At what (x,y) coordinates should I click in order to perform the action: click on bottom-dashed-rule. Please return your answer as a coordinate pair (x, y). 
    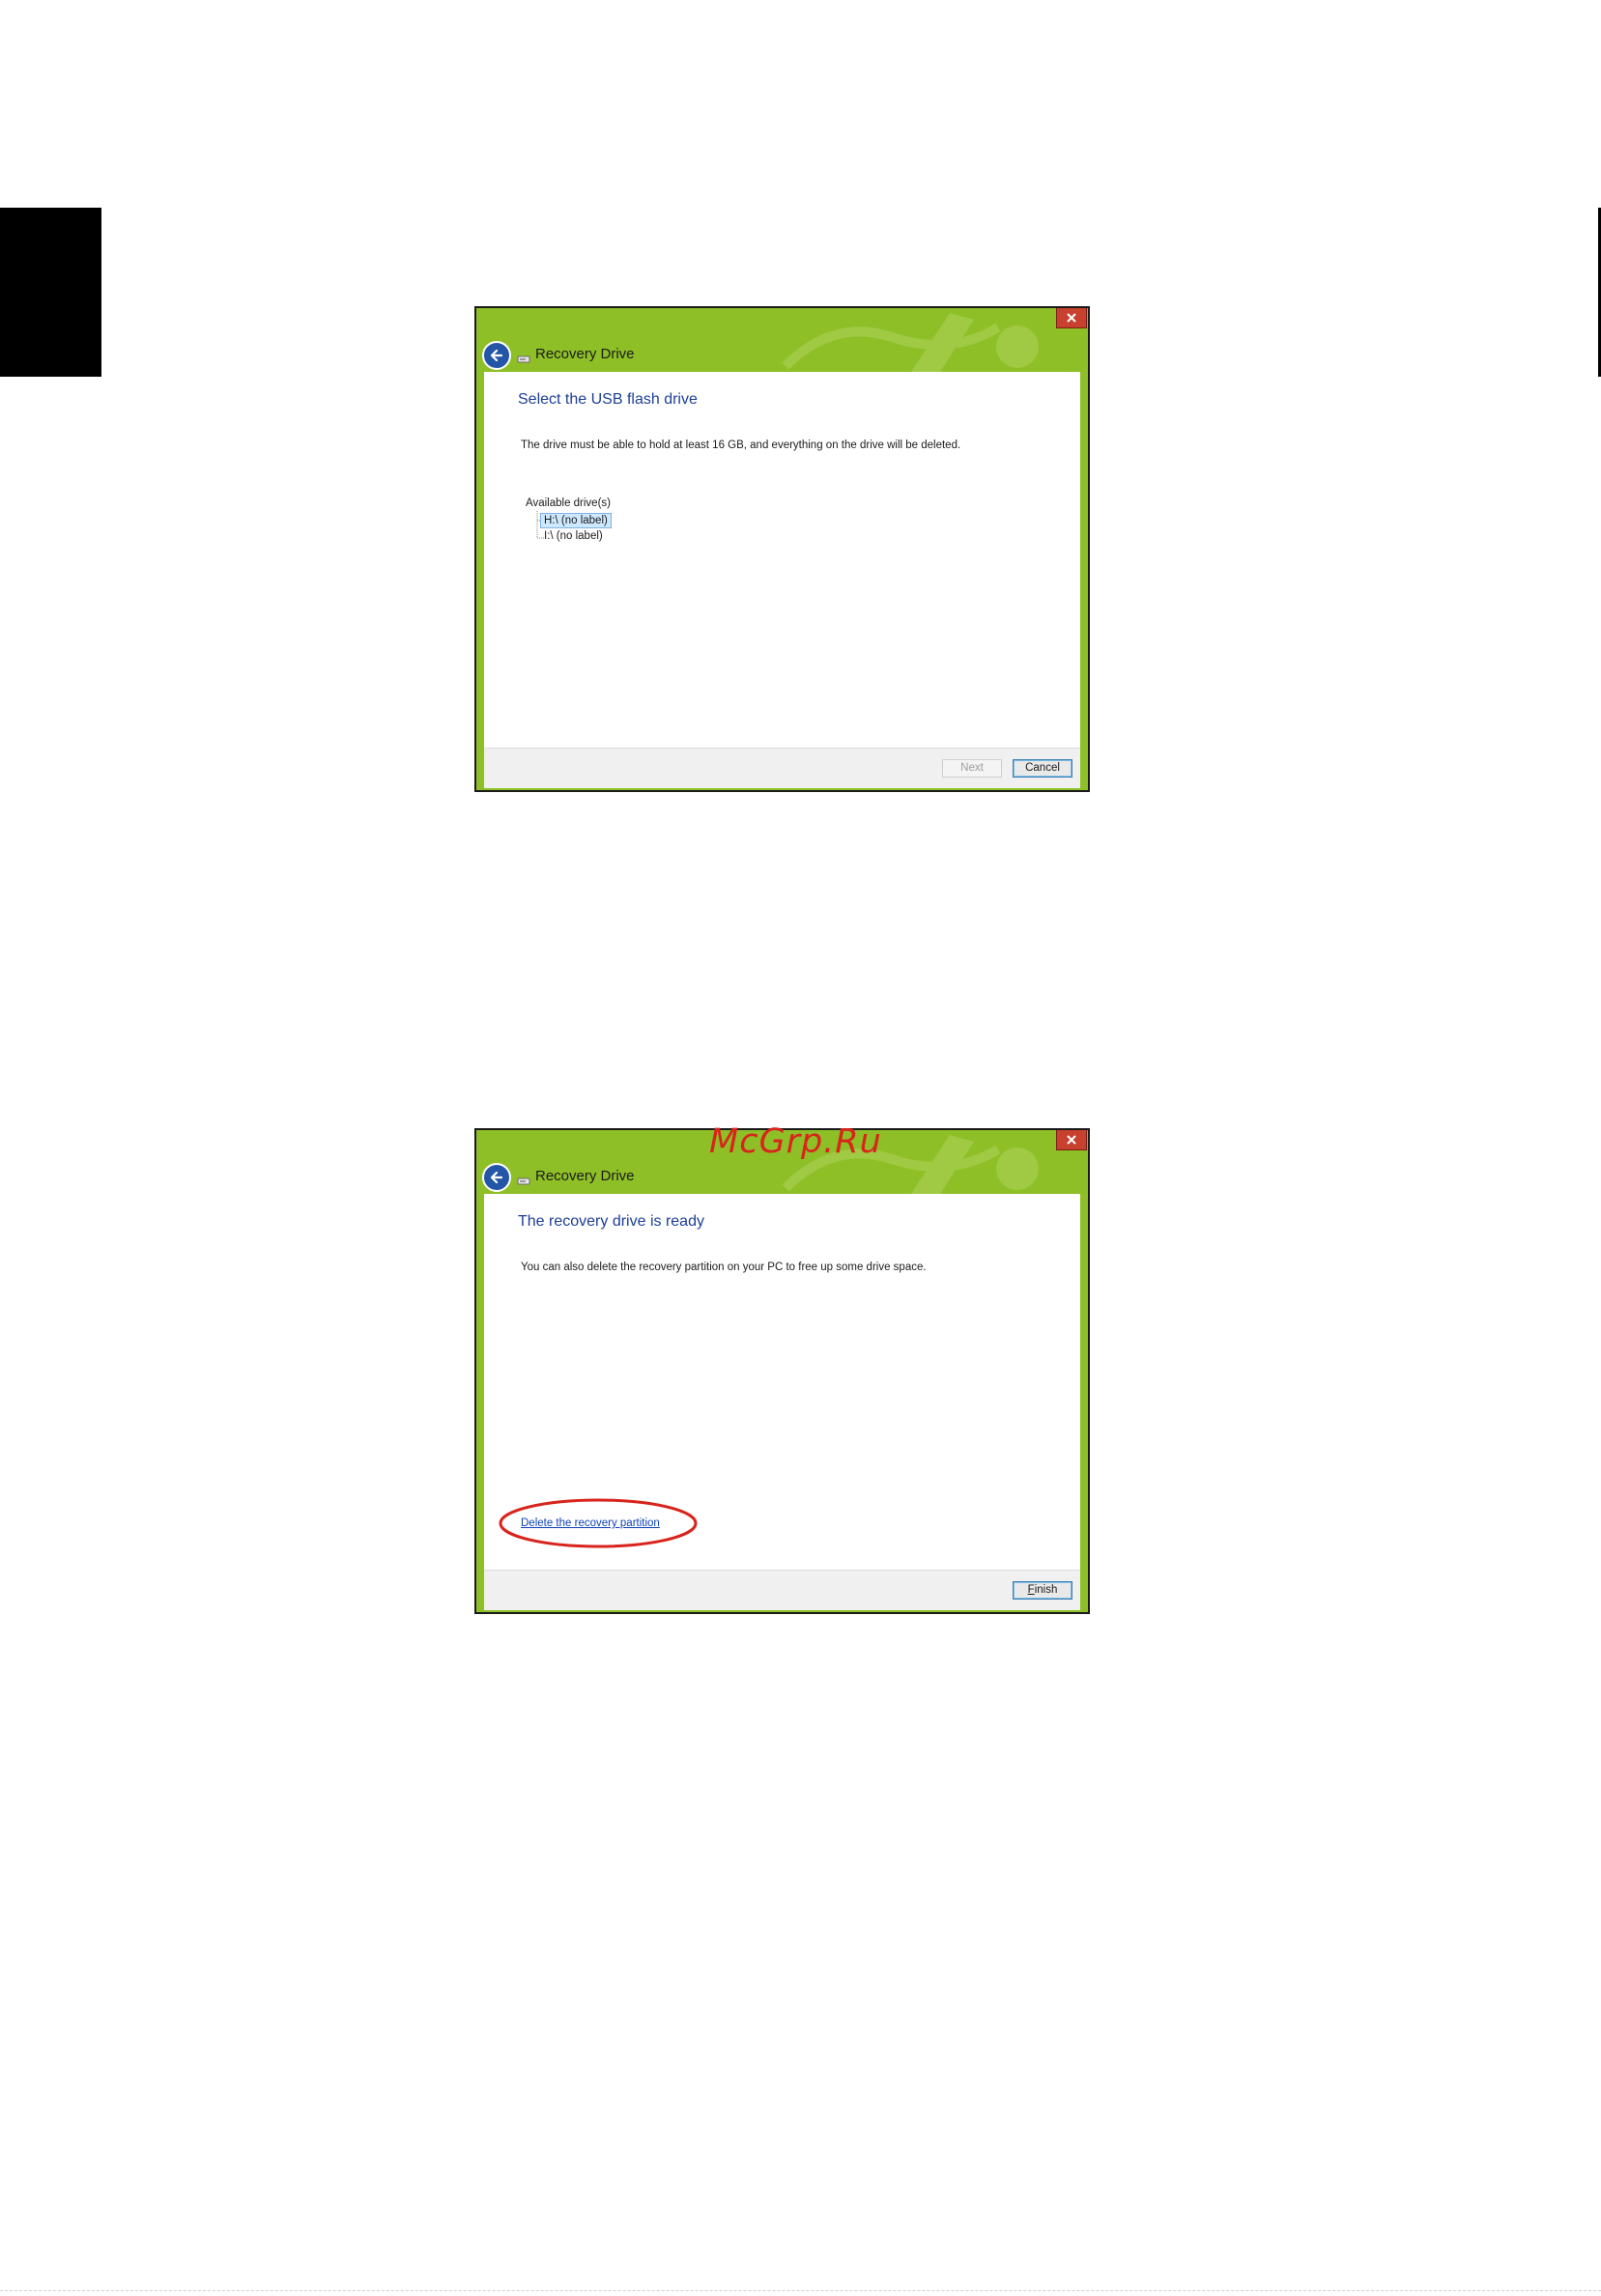
    Looking at the image, I should click on (800, 2291).